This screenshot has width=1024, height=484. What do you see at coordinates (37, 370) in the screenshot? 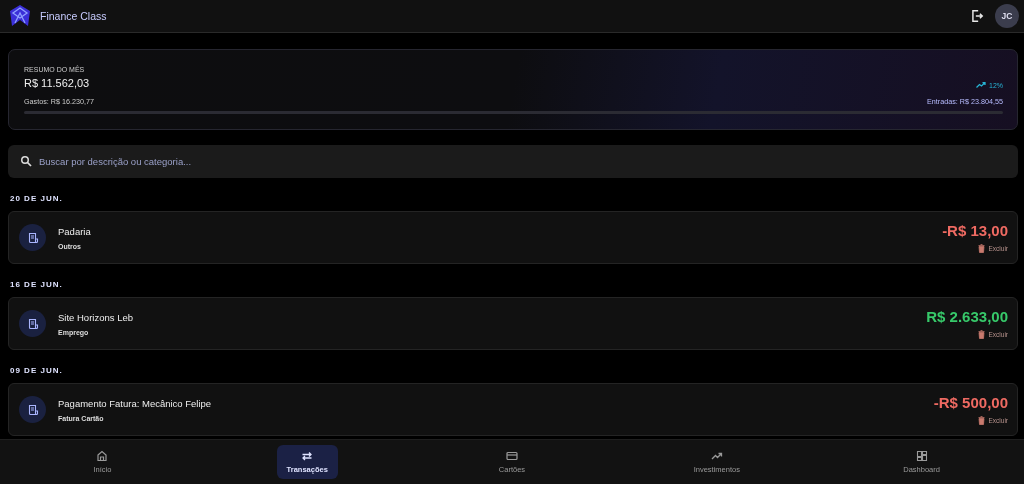
I see `date-heading: 09 DE JUN.` at bounding box center [37, 370].